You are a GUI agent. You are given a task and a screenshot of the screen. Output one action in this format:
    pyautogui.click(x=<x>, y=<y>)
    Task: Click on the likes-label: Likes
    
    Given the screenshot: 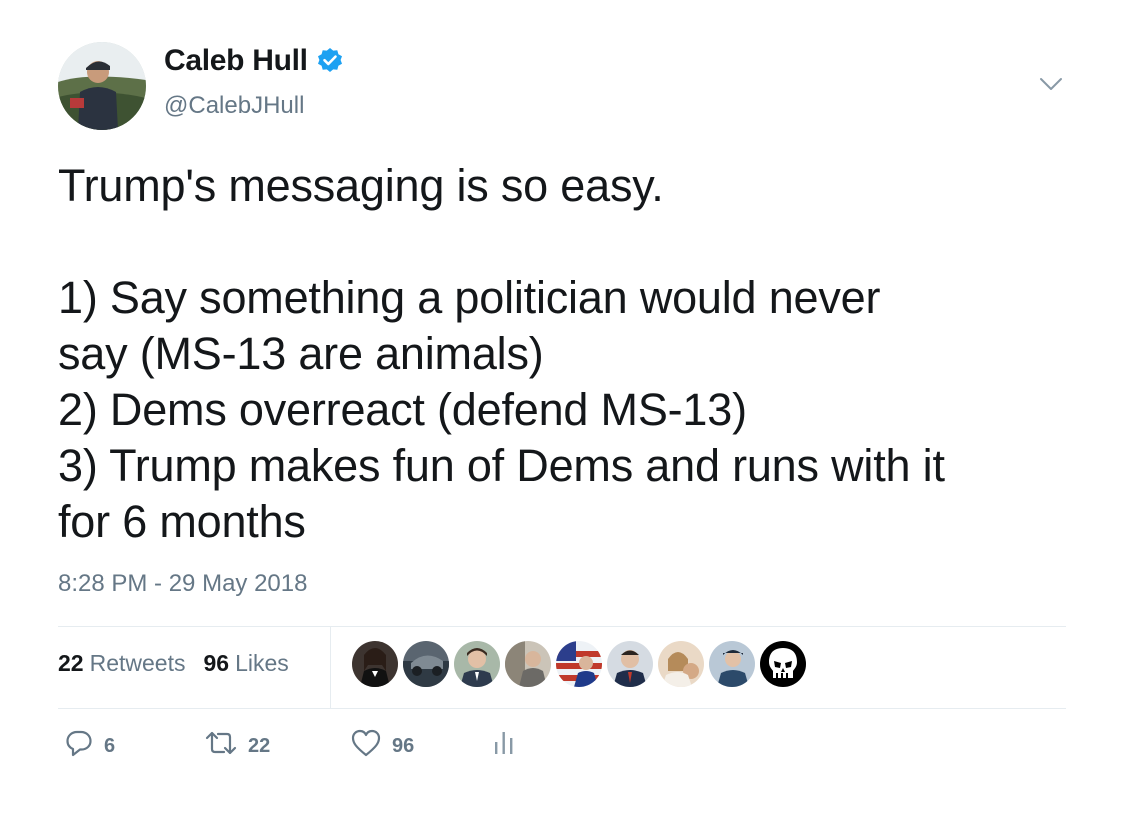 What is the action you would take?
    pyautogui.click(x=262, y=663)
    